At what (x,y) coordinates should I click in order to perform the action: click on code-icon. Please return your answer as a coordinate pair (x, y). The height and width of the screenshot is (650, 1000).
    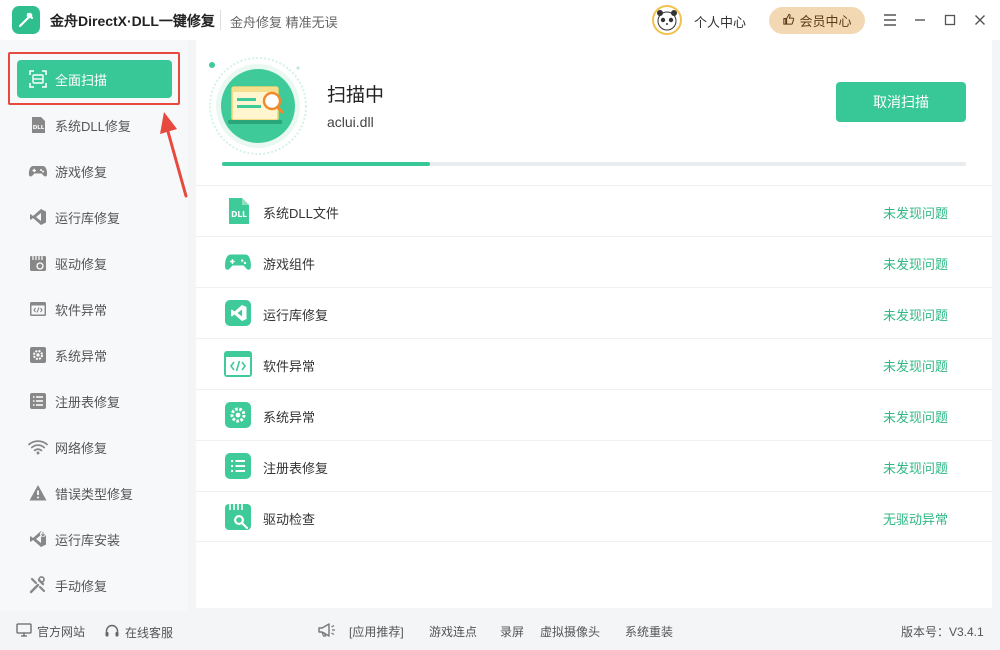
    Looking at the image, I should click on (38, 309).